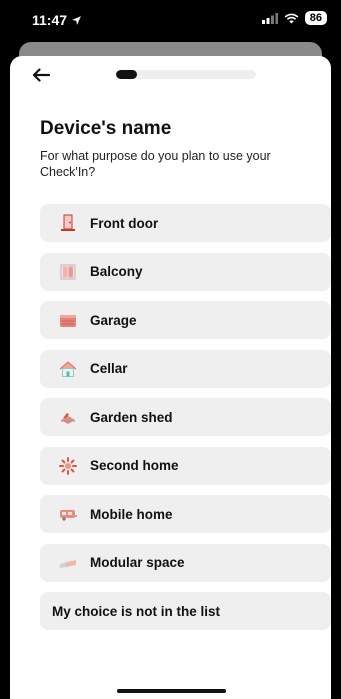 This screenshot has height=699, width=341. I want to click on status-time-group: 11:47, so click(57, 20).